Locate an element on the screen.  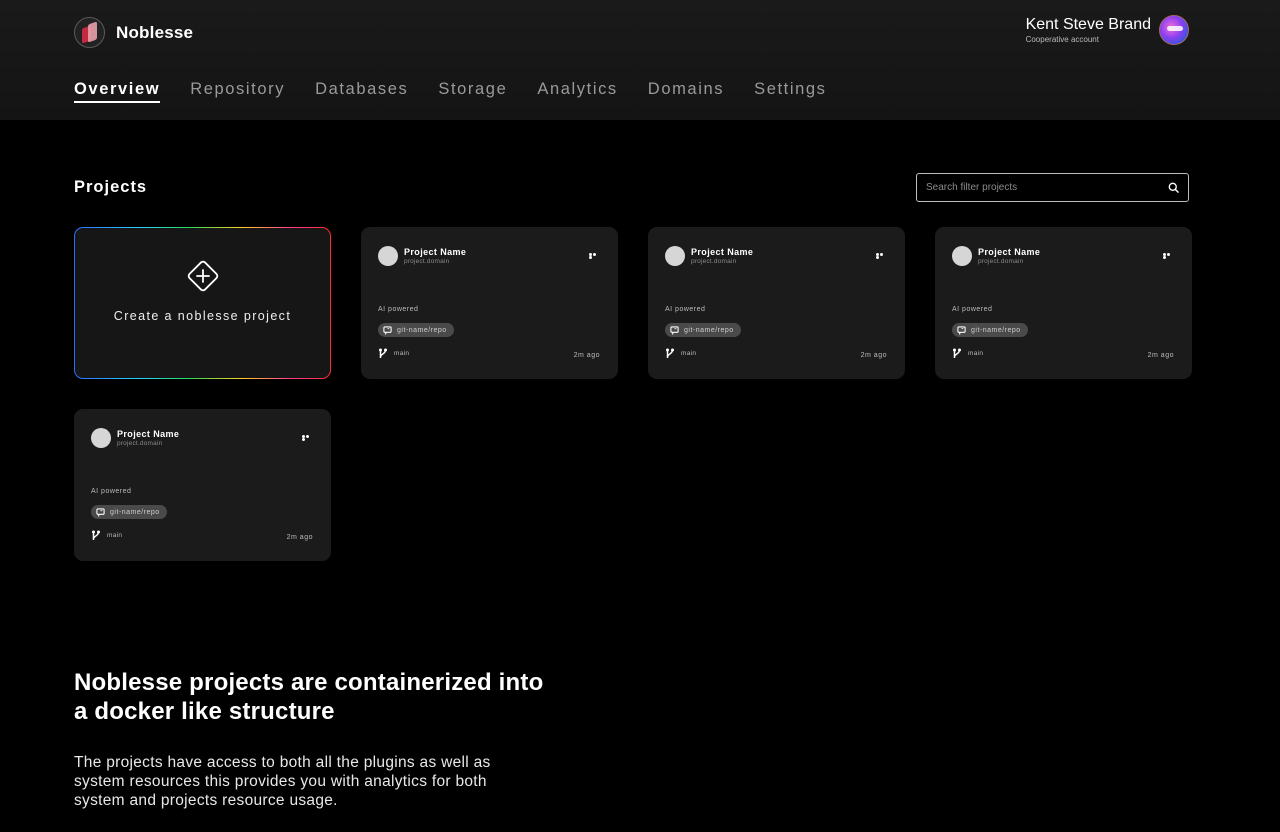
project-search is located at coordinates (1052, 187).